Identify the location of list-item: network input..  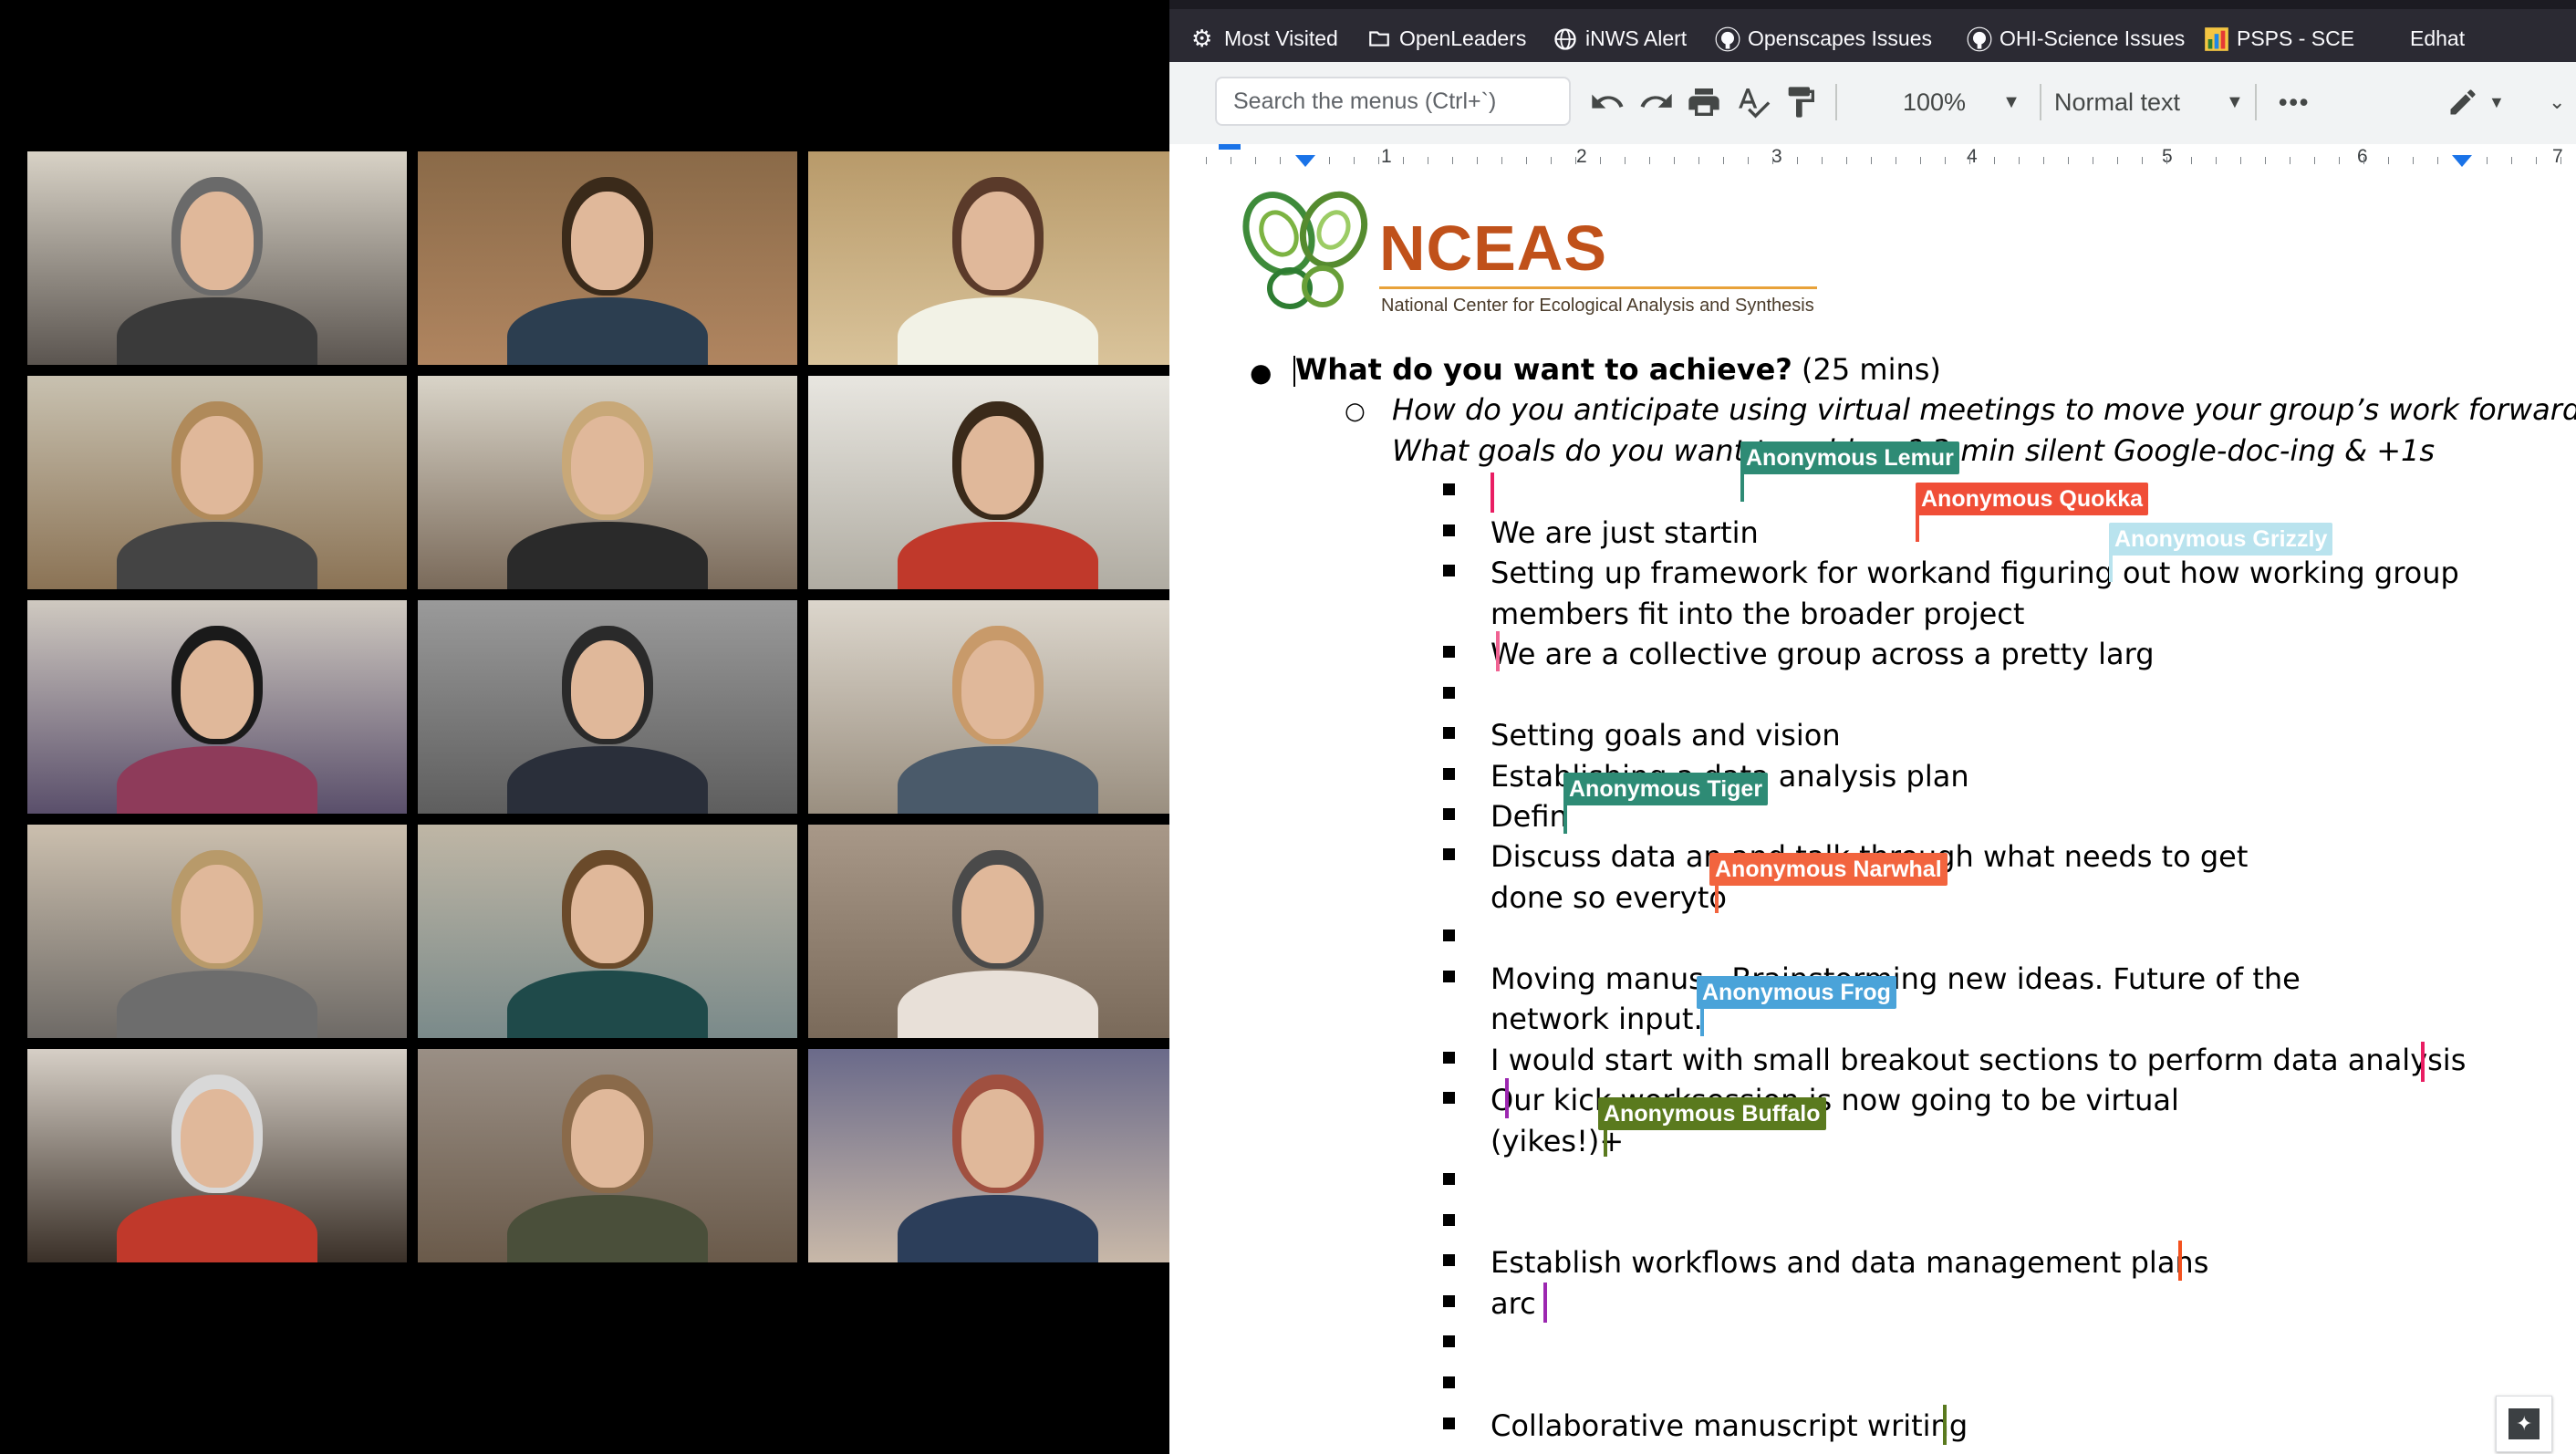
(1597, 1019).